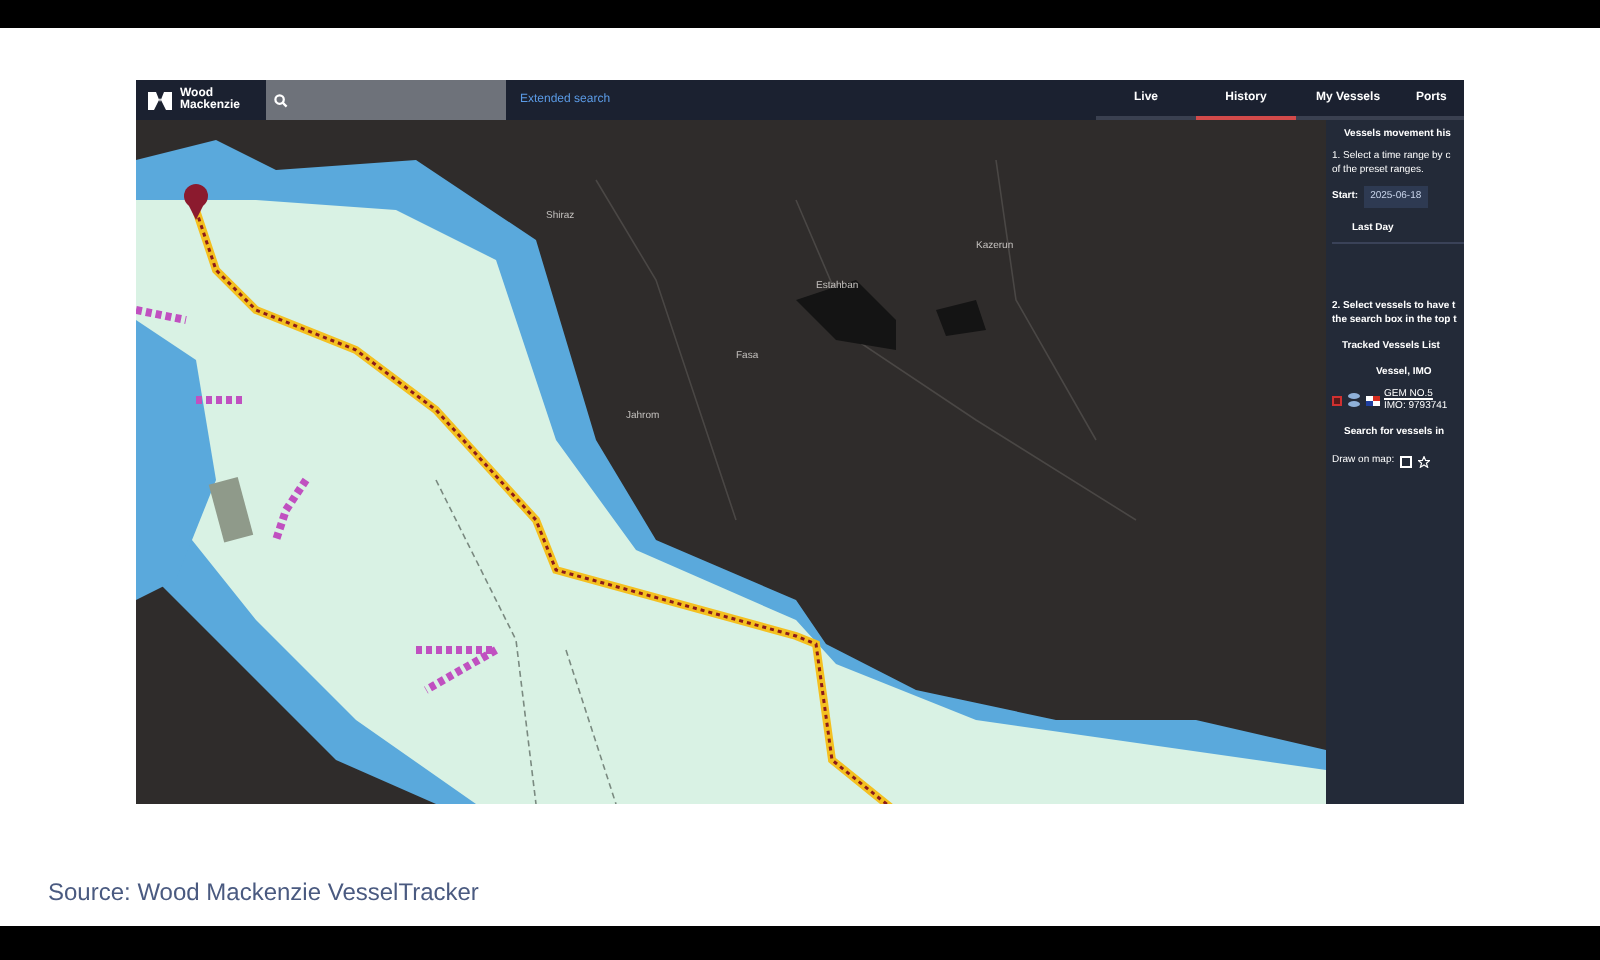  Describe the element at coordinates (1354, 400) in the screenshot. I see `eye-icon` at that location.